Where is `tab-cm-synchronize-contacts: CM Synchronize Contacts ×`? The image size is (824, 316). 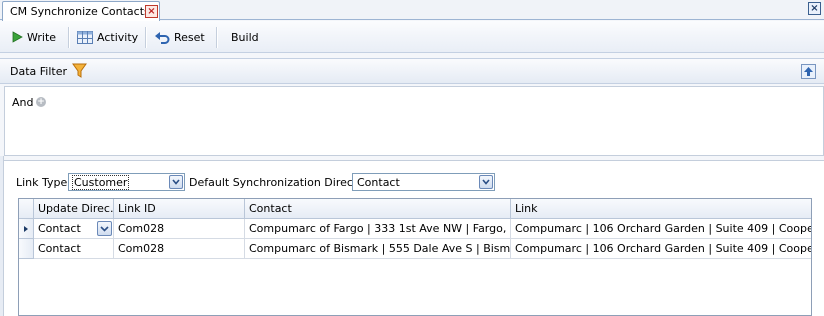
tab-cm-synchronize-contacts: CM Synchronize Contacts × is located at coordinates (81, 11).